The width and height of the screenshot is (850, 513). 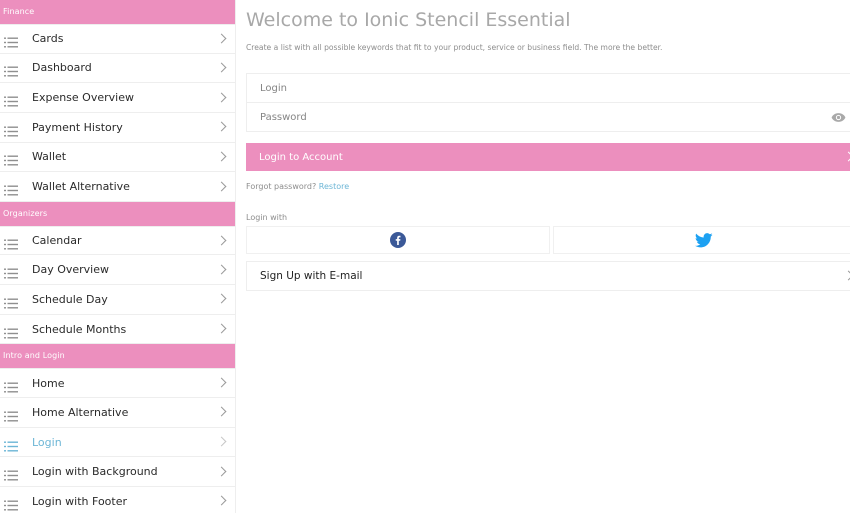 I want to click on sidebar-item-label: Cards, so click(x=48, y=39).